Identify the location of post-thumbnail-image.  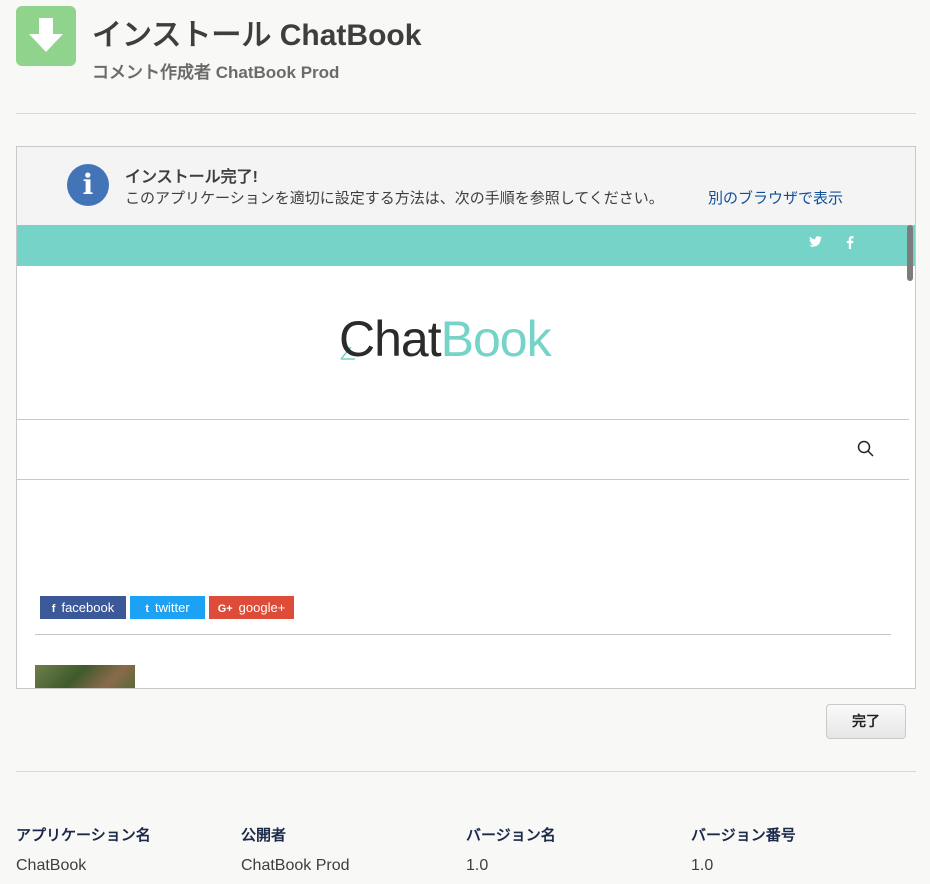
(85, 676).